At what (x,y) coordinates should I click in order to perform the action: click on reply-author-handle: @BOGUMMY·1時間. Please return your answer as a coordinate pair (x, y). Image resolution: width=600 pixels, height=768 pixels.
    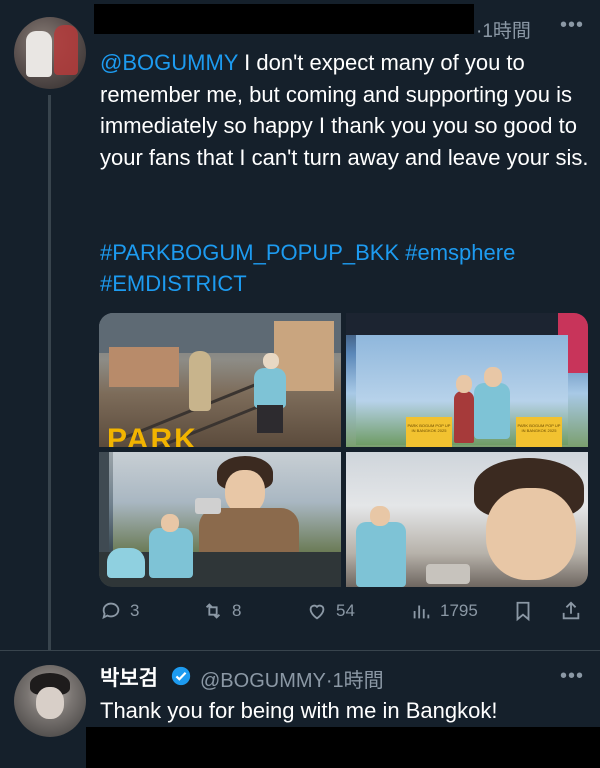
    Looking at the image, I should click on (292, 678).